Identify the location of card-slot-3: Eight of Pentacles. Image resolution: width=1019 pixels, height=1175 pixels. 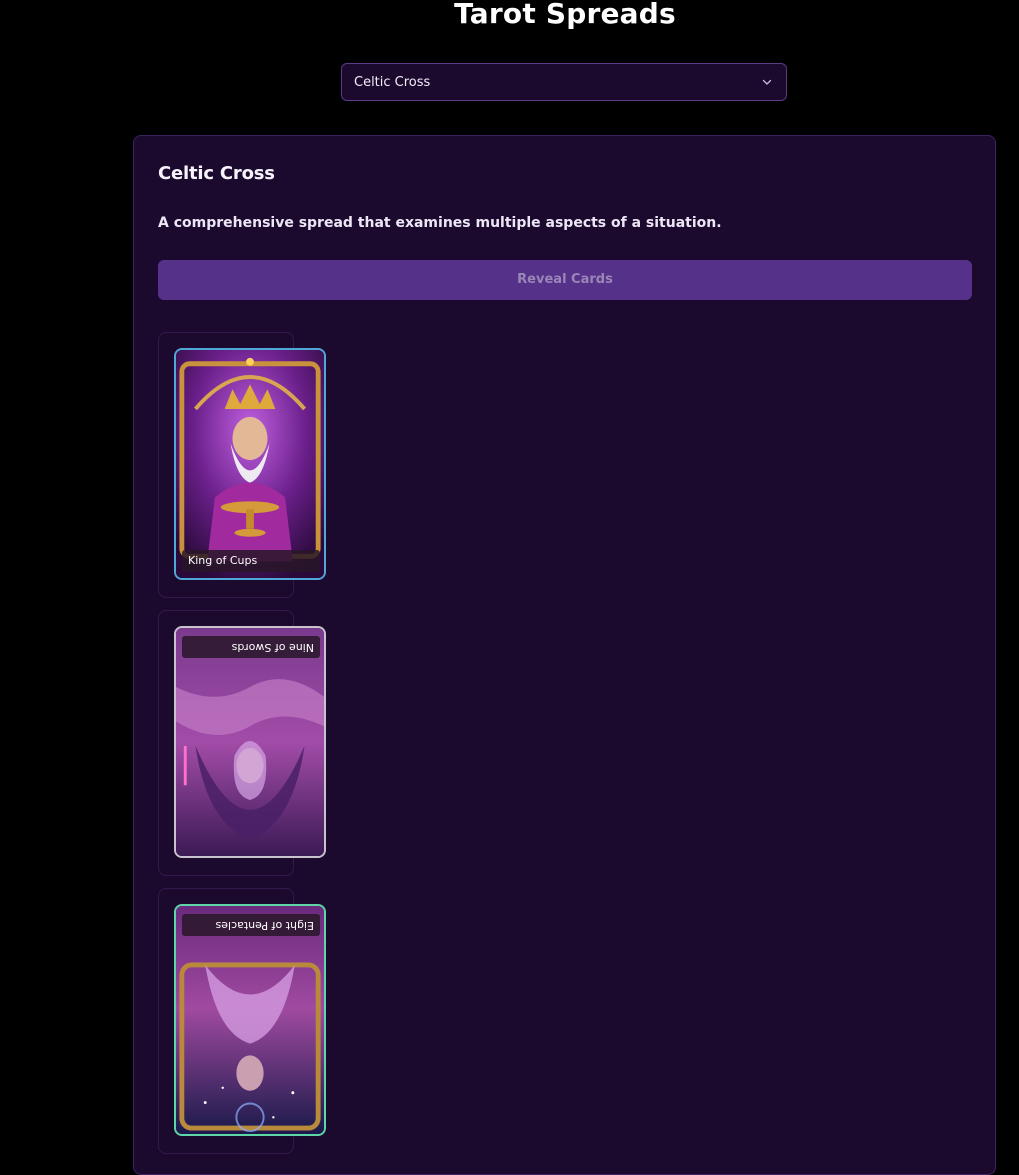
(242, 1021).